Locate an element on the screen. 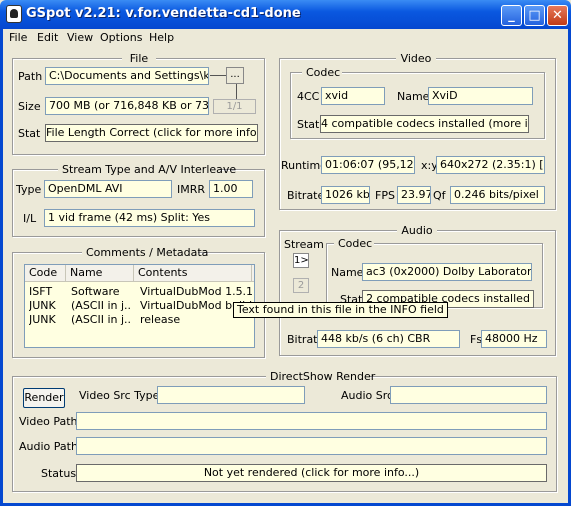 The width and height of the screenshot is (571, 506). video-bitrate-label: Bitrate is located at coordinates (306, 195).